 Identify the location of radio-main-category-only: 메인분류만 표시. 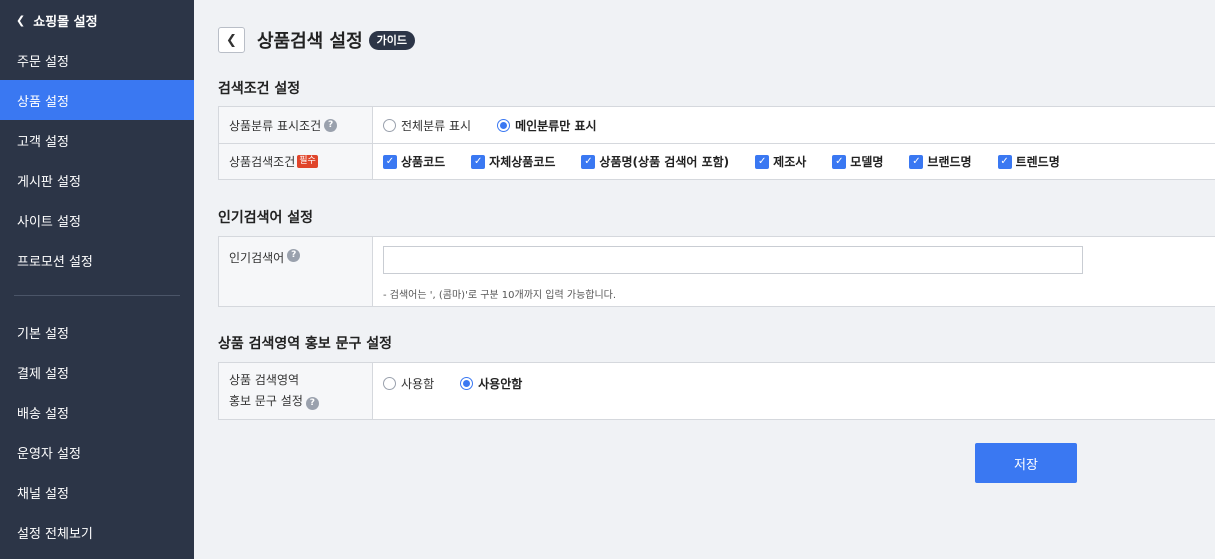
(547, 125).